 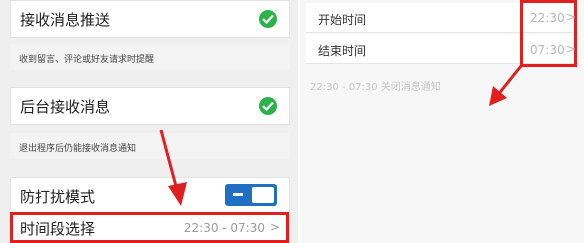 I want to click on dnd-toggle-switch, so click(x=251, y=195).